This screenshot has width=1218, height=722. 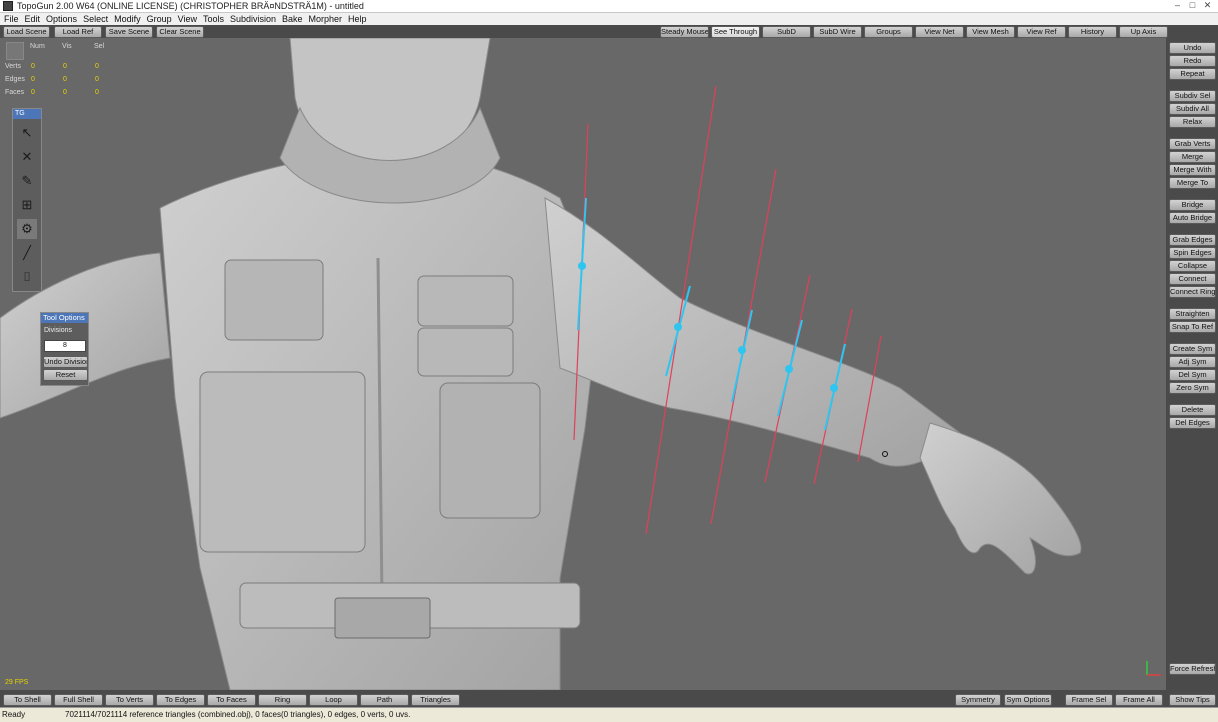 I want to click on bridge-button: Bridge, so click(x=1192, y=205).